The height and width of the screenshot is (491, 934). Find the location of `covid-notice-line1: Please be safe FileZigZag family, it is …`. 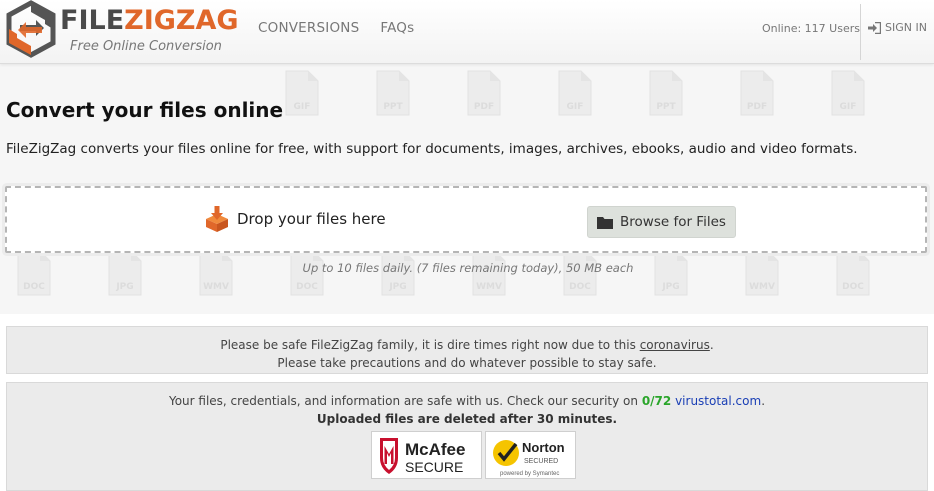

covid-notice-line1: Please be safe FileZigZag family, it is … is located at coordinates (467, 345).